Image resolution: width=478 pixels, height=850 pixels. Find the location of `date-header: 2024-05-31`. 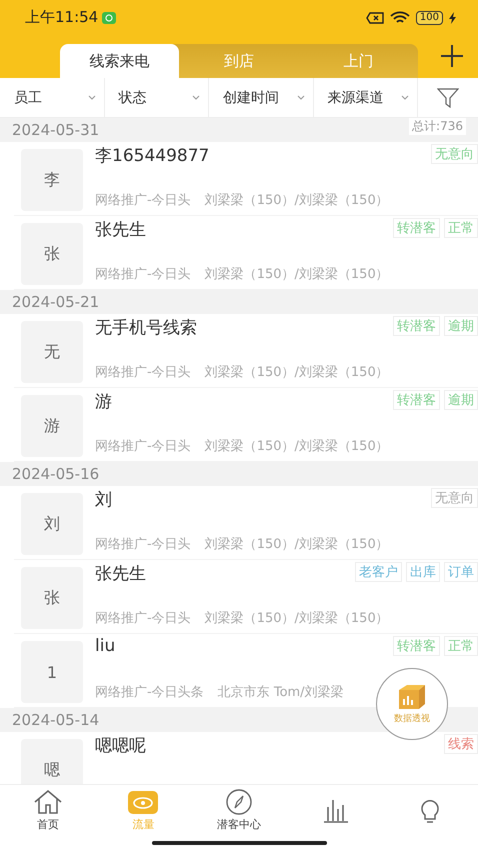

date-header: 2024-05-31 is located at coordinates (56, 130).